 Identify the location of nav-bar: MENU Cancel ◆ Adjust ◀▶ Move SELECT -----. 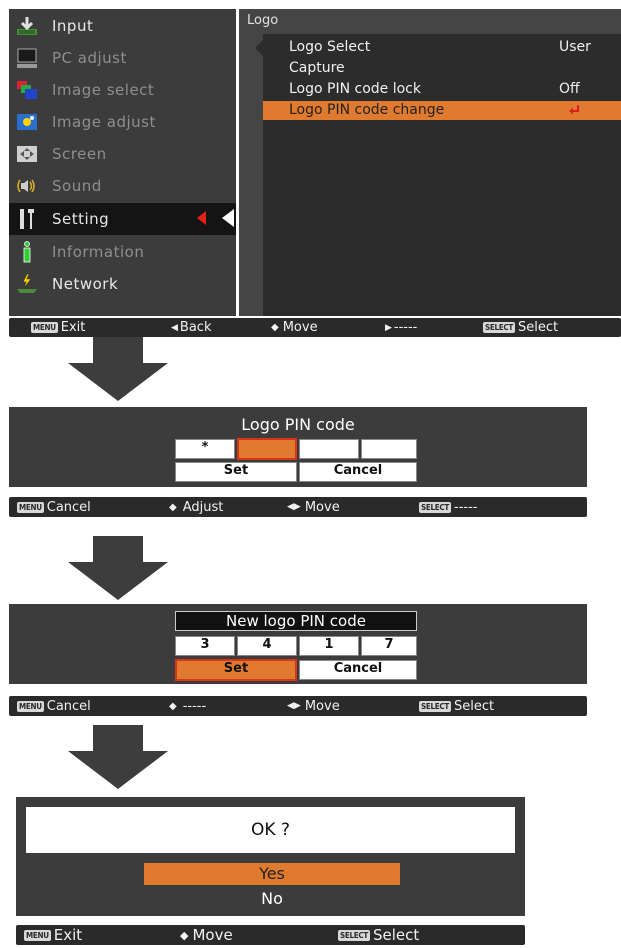
(298, 507).